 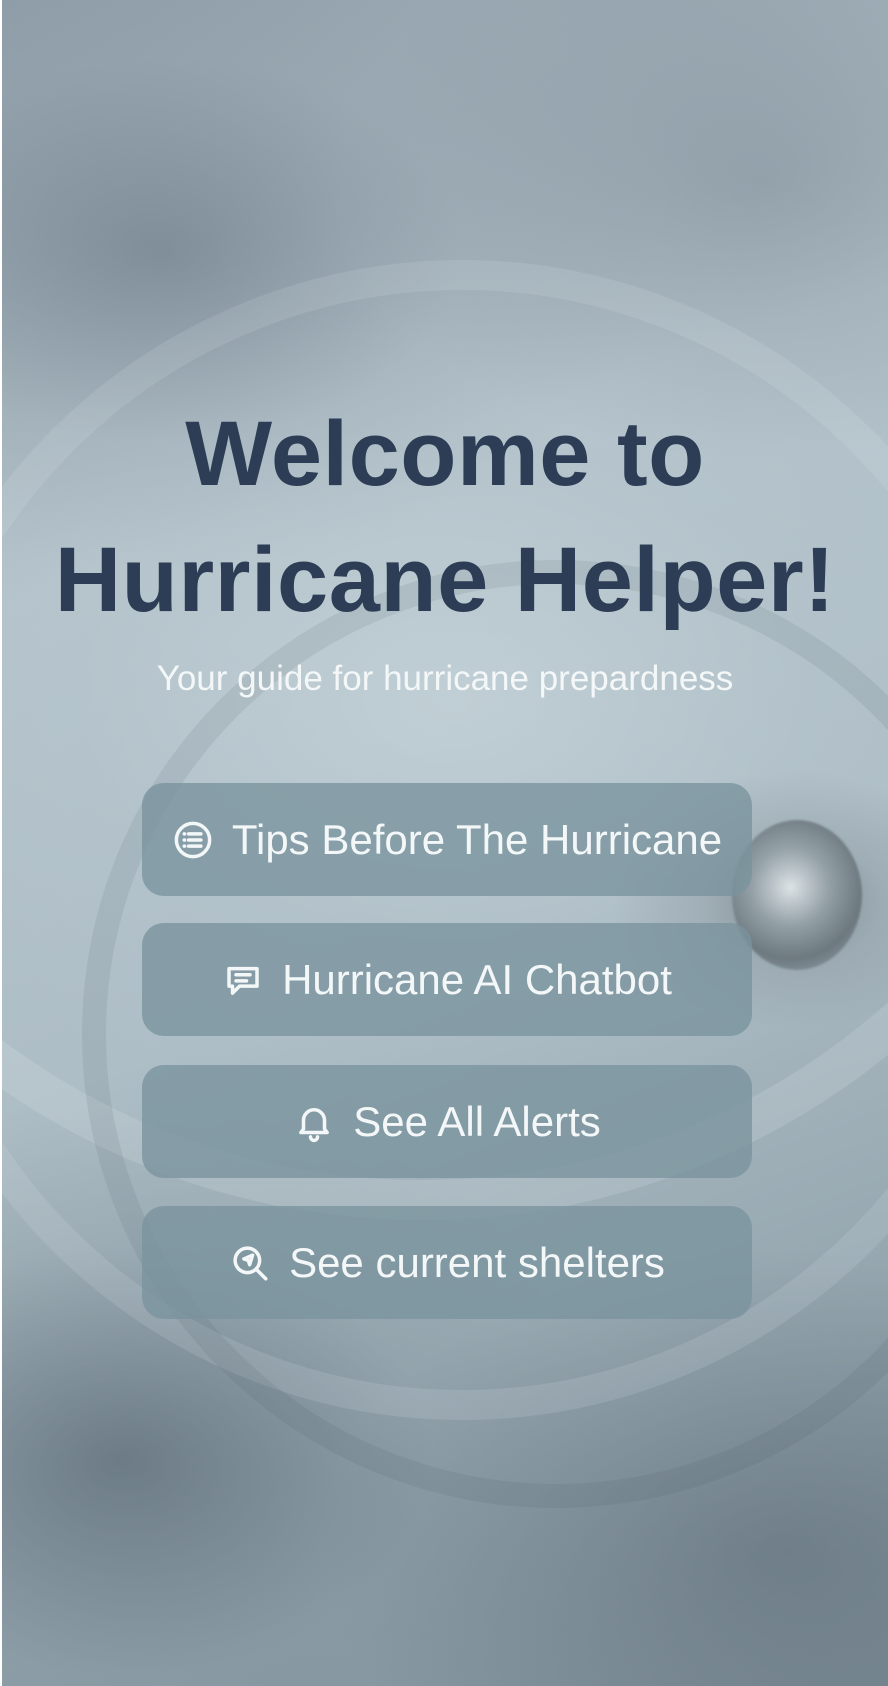 I want to click on chatbot-button-label: Hurricane AI Chatbot, so click(x=477, y=979).